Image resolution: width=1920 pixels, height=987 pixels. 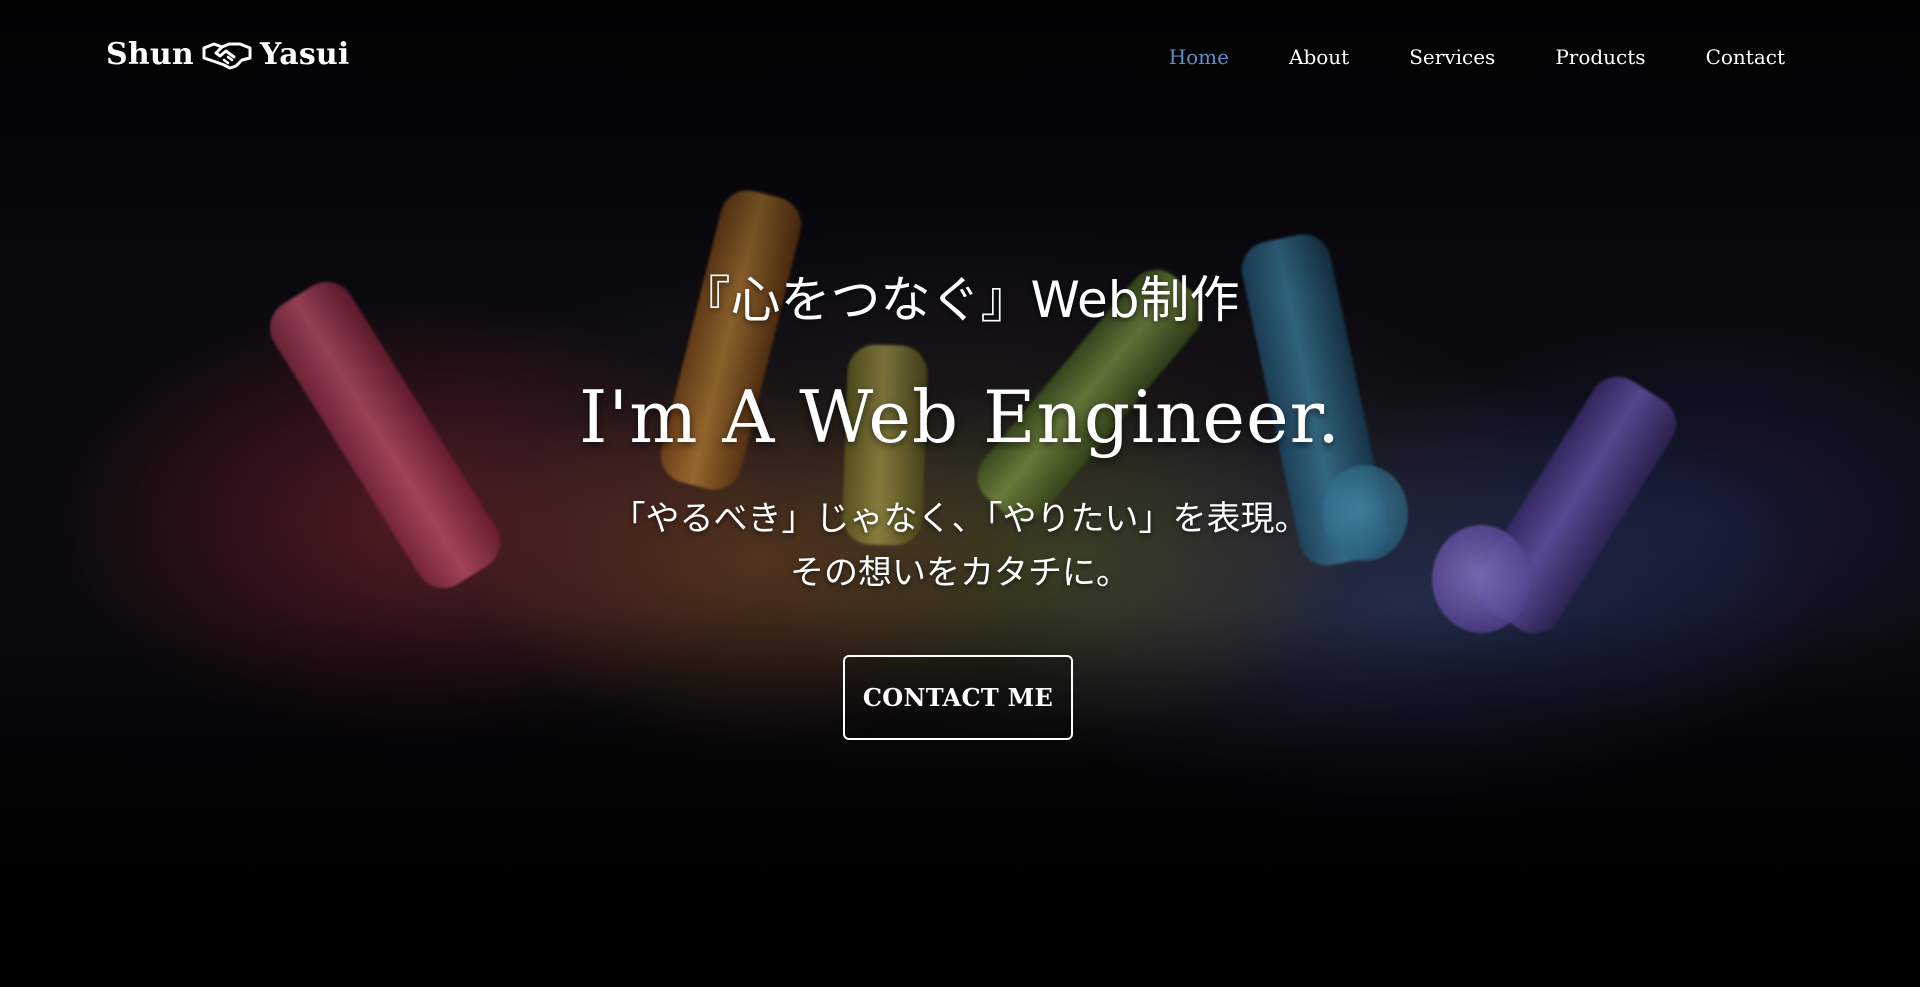 I want to click on nav-item-services: Services, so click(x=1452, y=57).